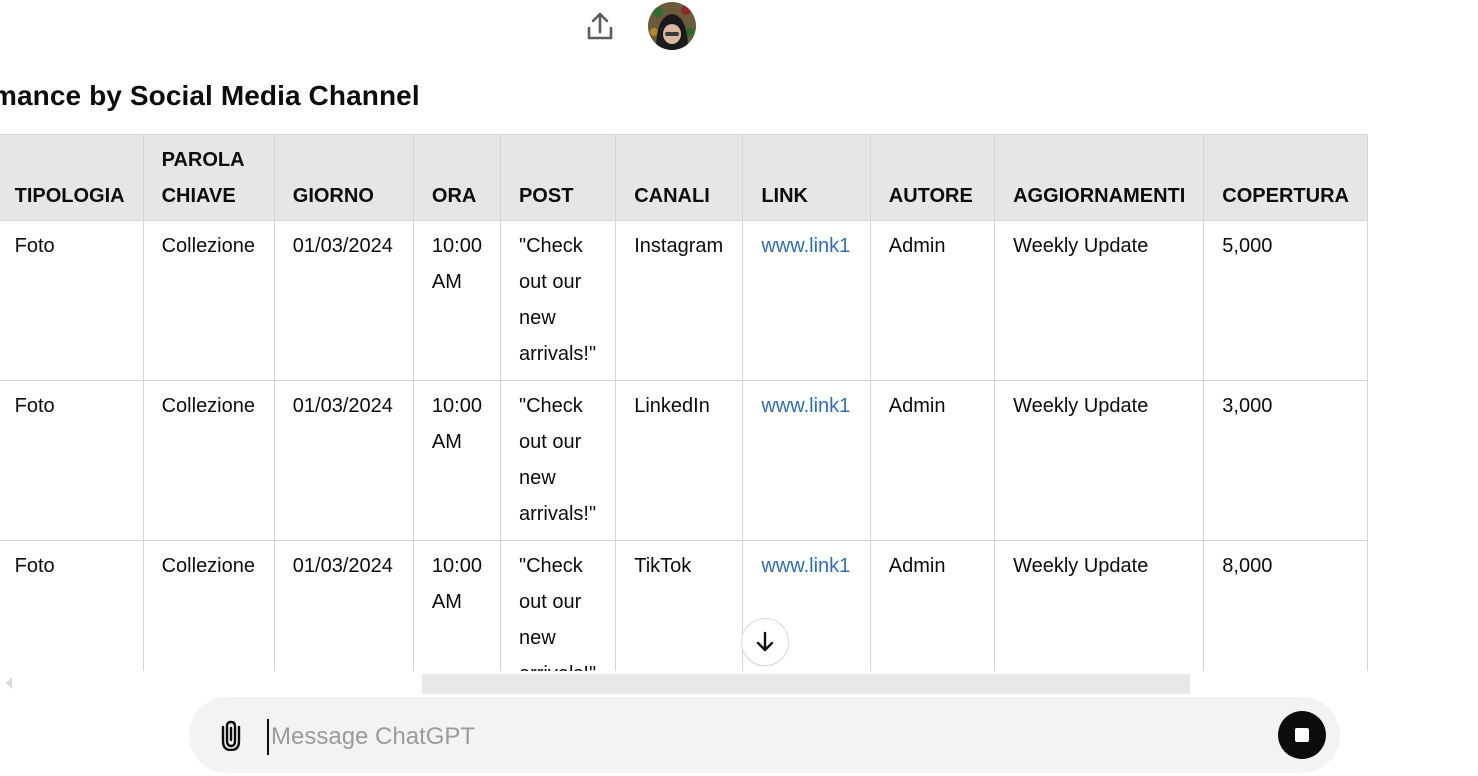  What do you see at coordinates (72, 177) in the screenshot?
I see `column-header: TIPOLOGIA` at bounding box center [72, 177].